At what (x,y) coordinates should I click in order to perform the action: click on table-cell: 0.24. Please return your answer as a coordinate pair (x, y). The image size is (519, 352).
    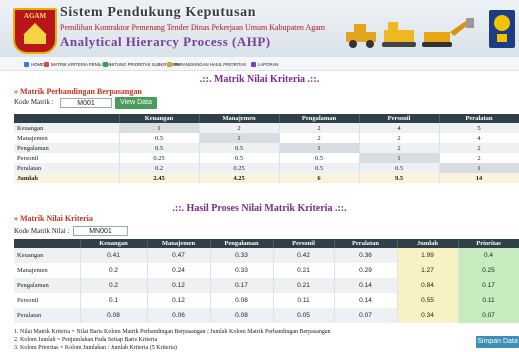
    Looking at the image, I should click on (179, 270).